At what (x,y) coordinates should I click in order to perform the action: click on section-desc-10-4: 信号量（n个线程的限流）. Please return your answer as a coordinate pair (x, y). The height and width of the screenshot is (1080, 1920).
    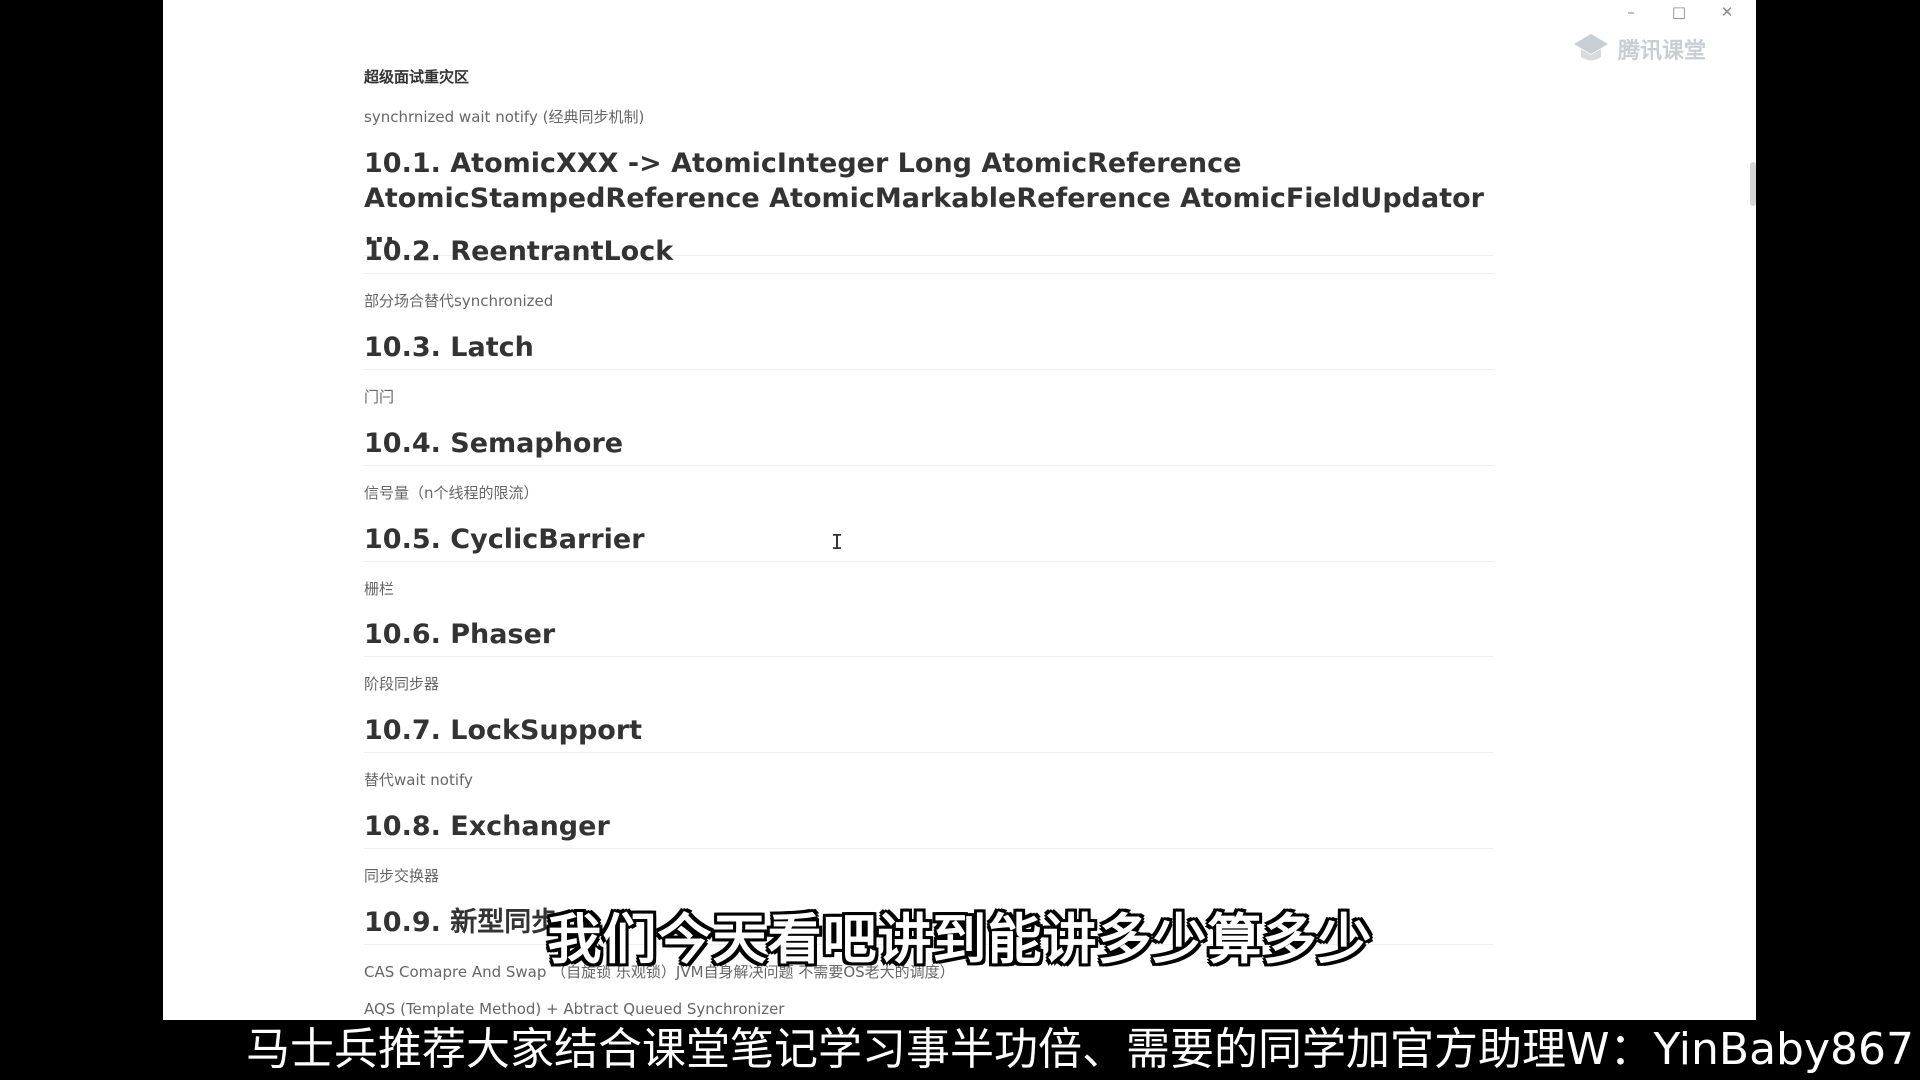
    Looking at the image, I should click on (451, 493).